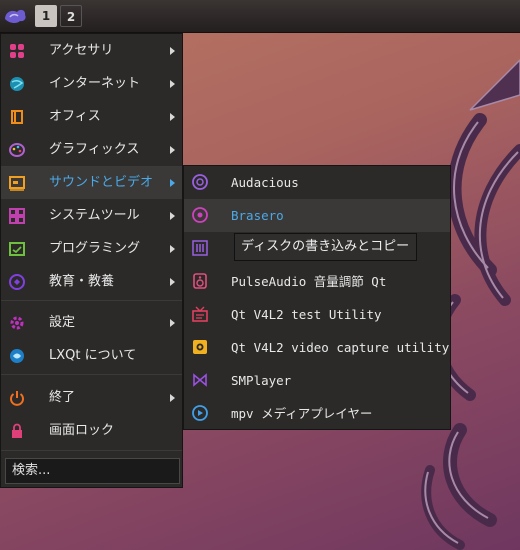  I want to click on internet-icon, so click(17, 84).